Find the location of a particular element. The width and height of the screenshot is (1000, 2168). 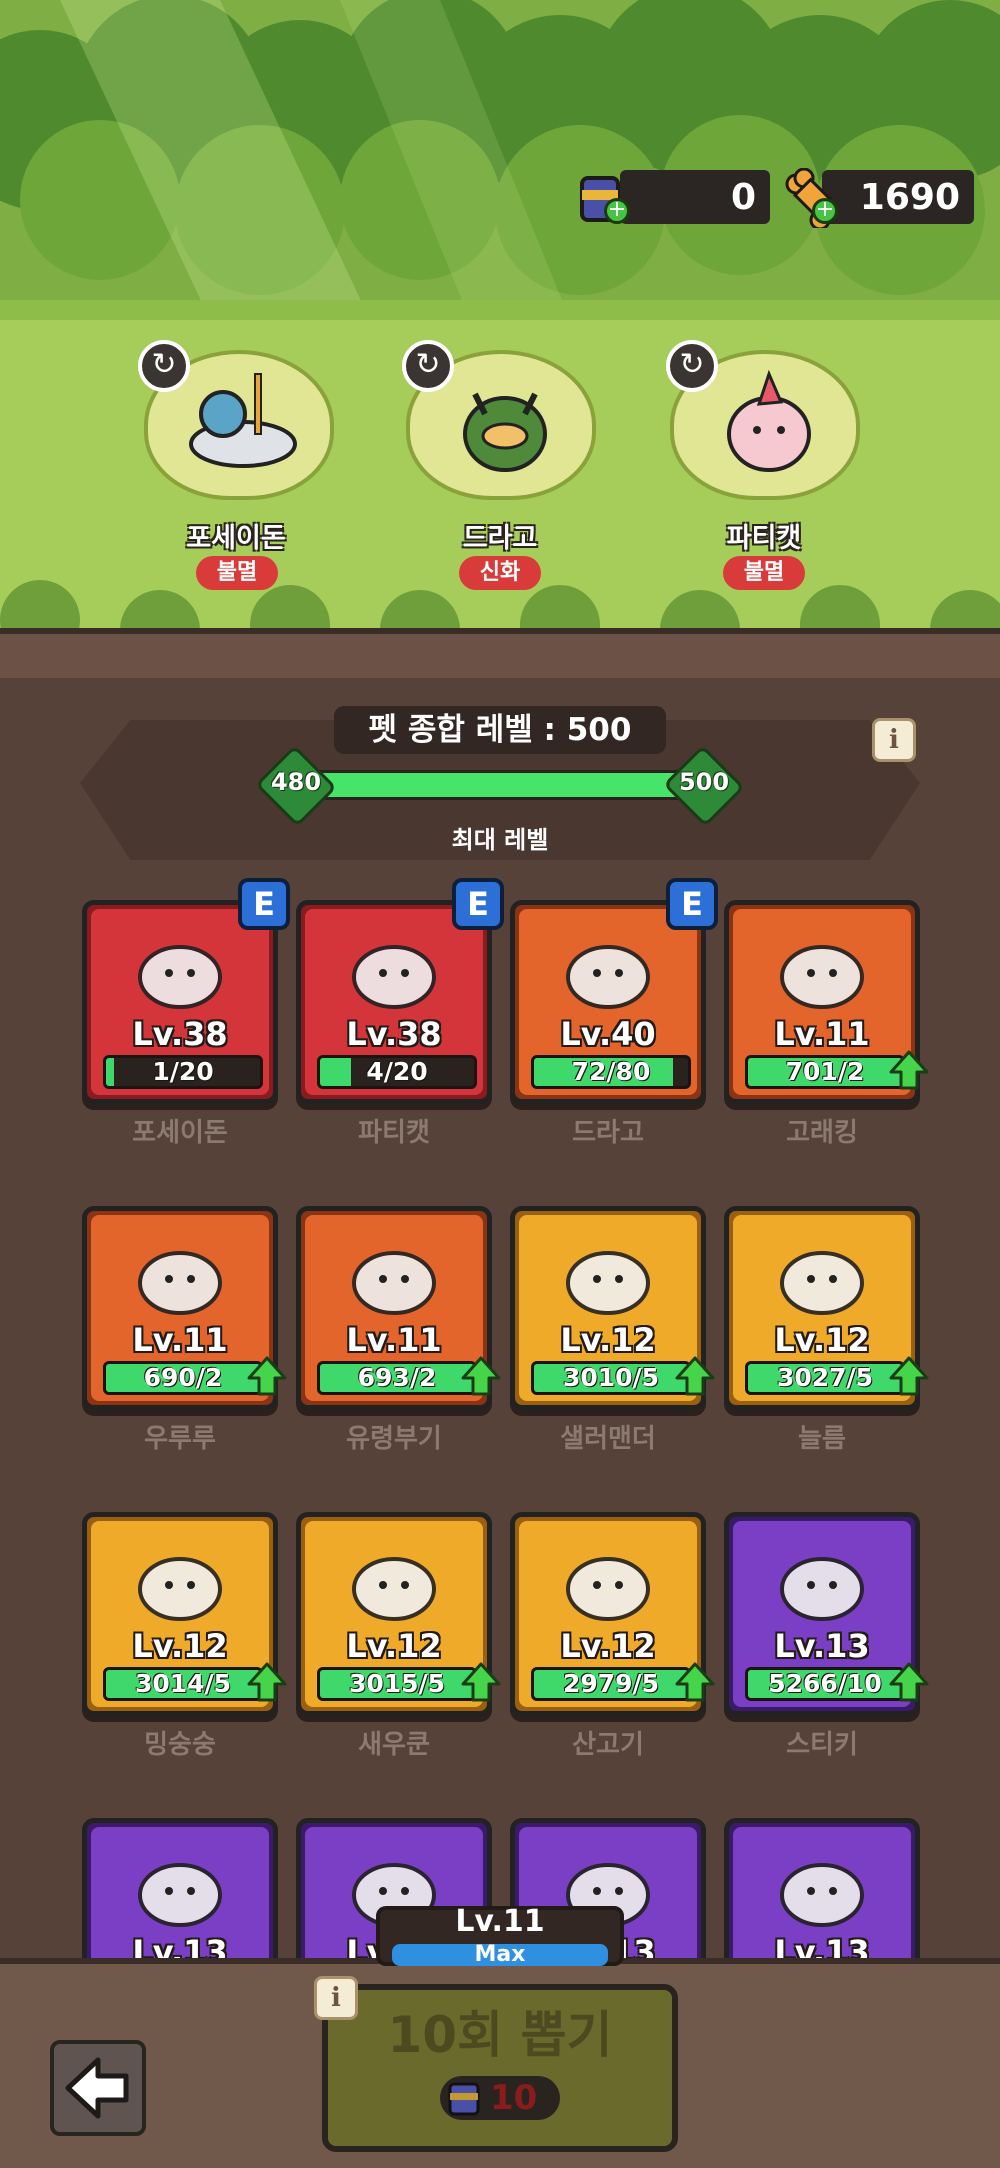

shard-progress-text: 3014/5 is located at coordinates (183, 1683).